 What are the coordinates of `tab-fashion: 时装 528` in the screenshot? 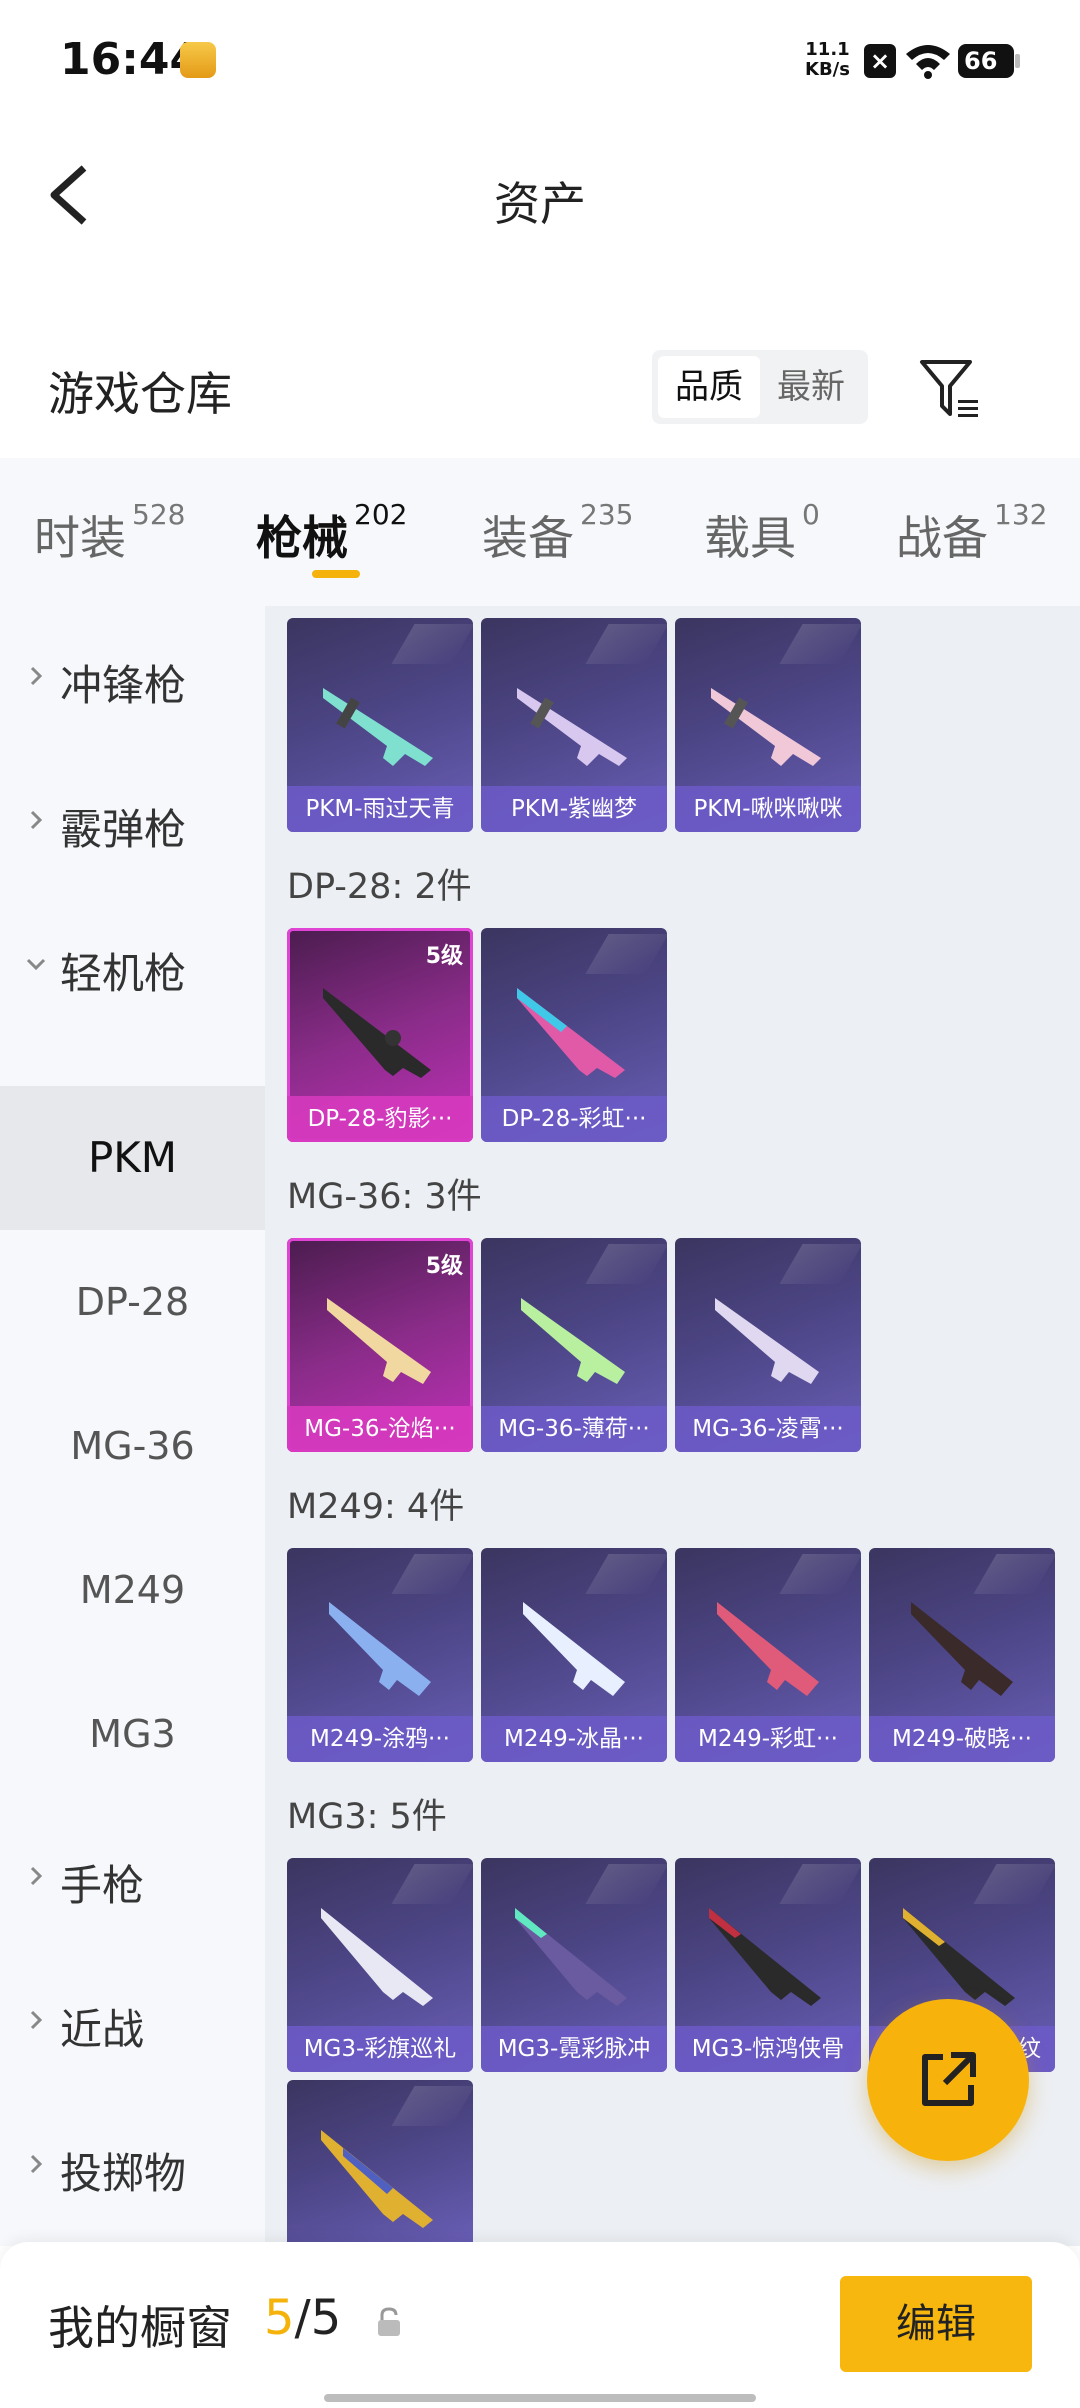 It's located at (109, 533).